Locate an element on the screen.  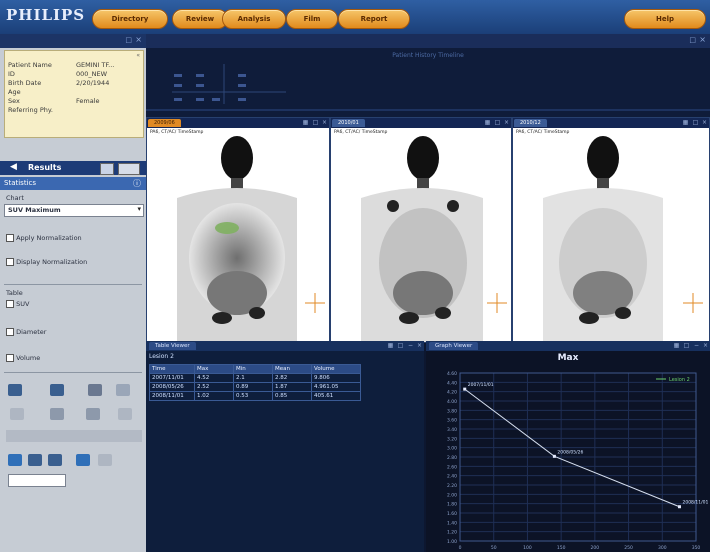
y-tick-label: 2.20 is located at coordinates (452, 486).